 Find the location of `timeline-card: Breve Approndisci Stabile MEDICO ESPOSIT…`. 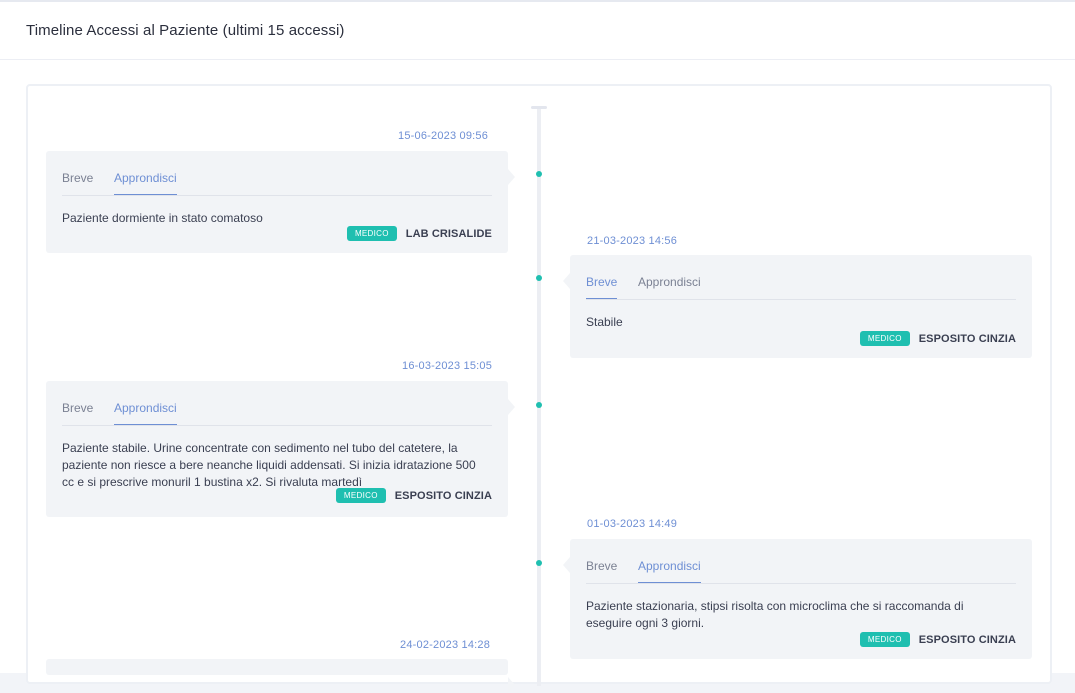

timeline-card: Breve Approndisci Stabile MEDICO ESPOSIT… is located at coordinates (797, 306).